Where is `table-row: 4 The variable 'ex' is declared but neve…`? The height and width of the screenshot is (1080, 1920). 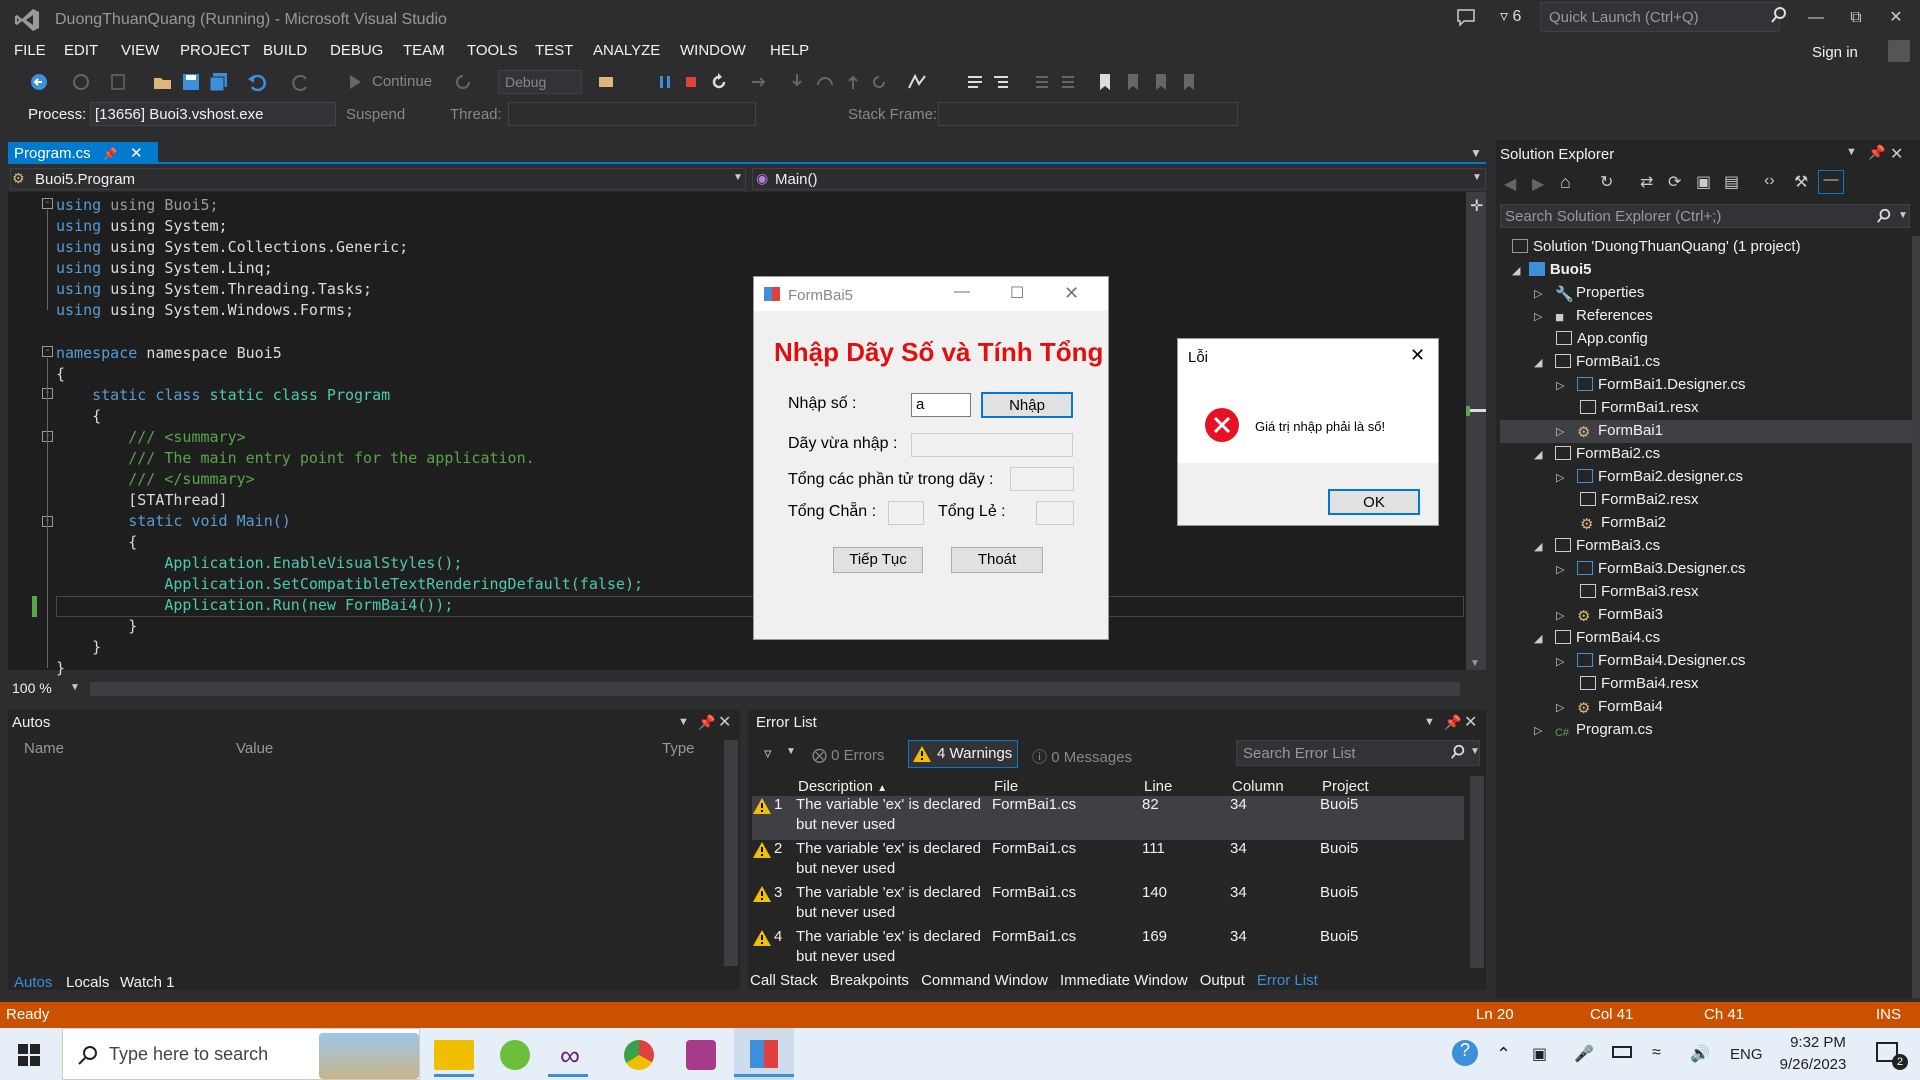 table-row: 4 The variable 'ex' is declared but neve… is located at coordinates (1108, 950).